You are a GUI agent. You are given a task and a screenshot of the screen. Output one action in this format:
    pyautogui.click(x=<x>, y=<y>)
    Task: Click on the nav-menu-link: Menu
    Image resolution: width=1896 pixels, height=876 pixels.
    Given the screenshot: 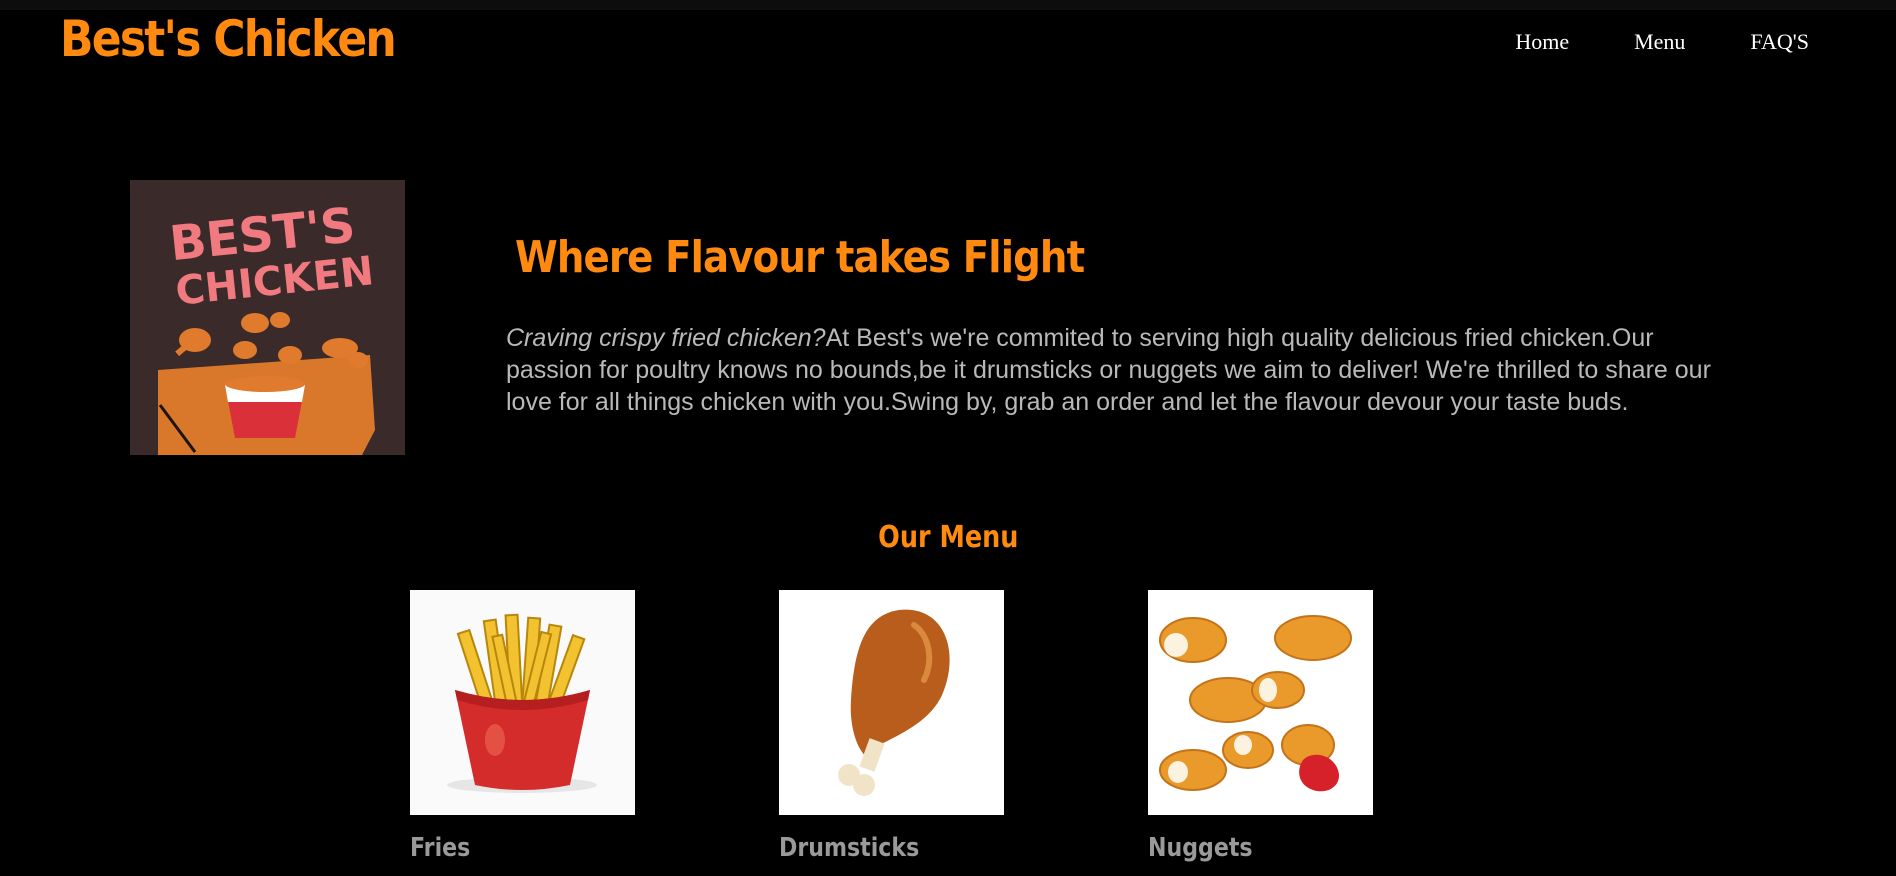 What is the action you would take?
    pyautogui.click(x=1659, y=42)
    